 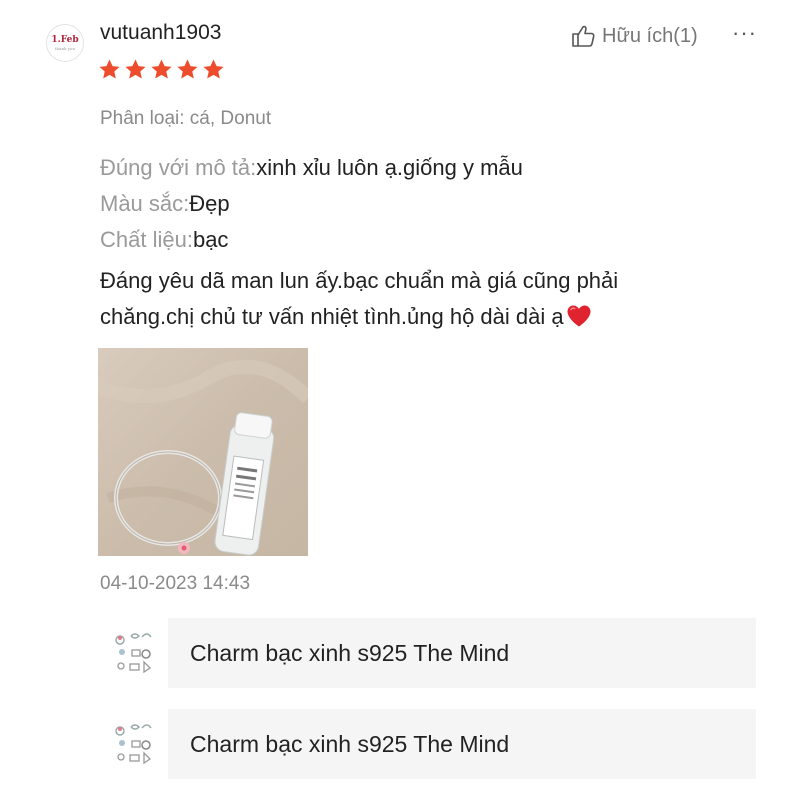 I want to click on avatar: 1.Feb thank you, so click(x=65, y=43).